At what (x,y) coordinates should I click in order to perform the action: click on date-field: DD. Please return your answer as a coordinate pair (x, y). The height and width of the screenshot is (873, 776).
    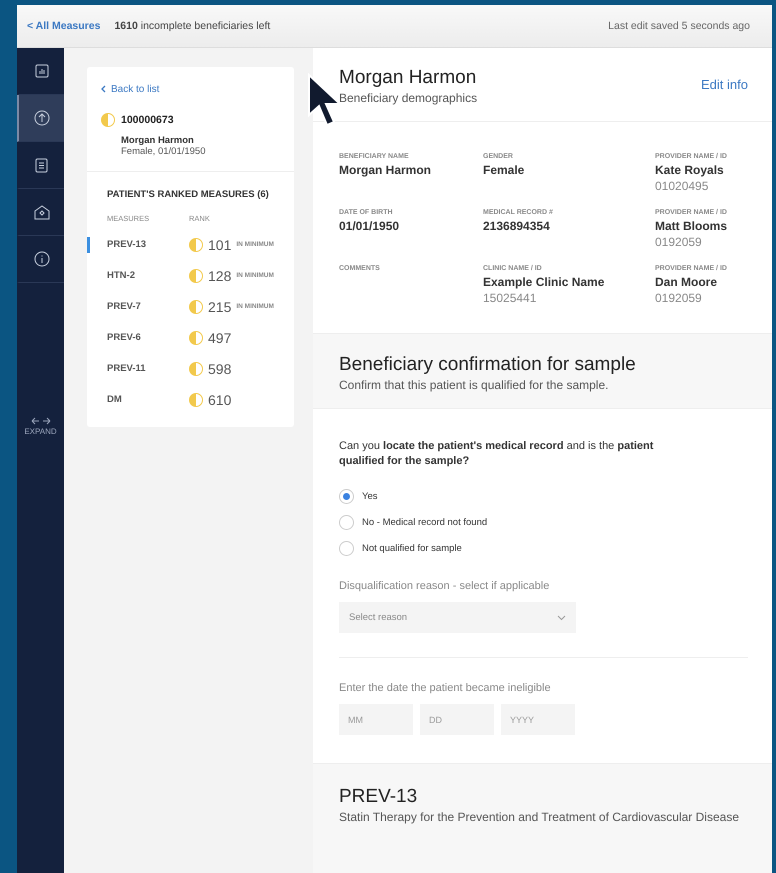
    Looking at the image, I should click on (457, 719).